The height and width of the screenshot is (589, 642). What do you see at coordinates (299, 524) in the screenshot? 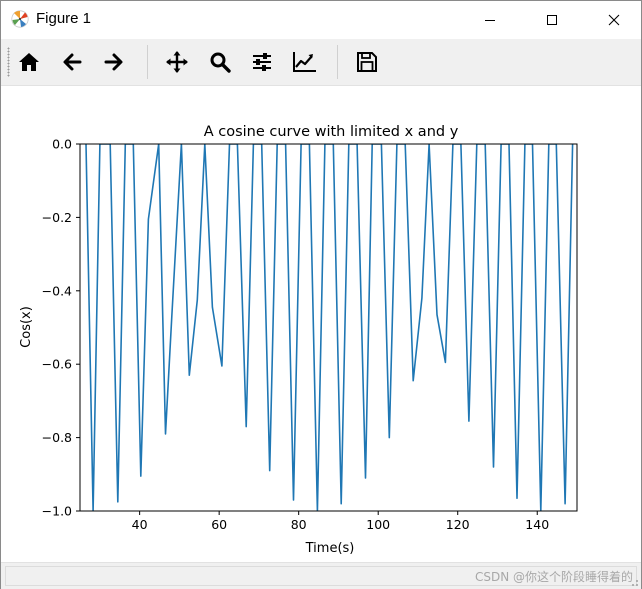
I see `x-tick-label: 80` at bounding box center [299, 524].